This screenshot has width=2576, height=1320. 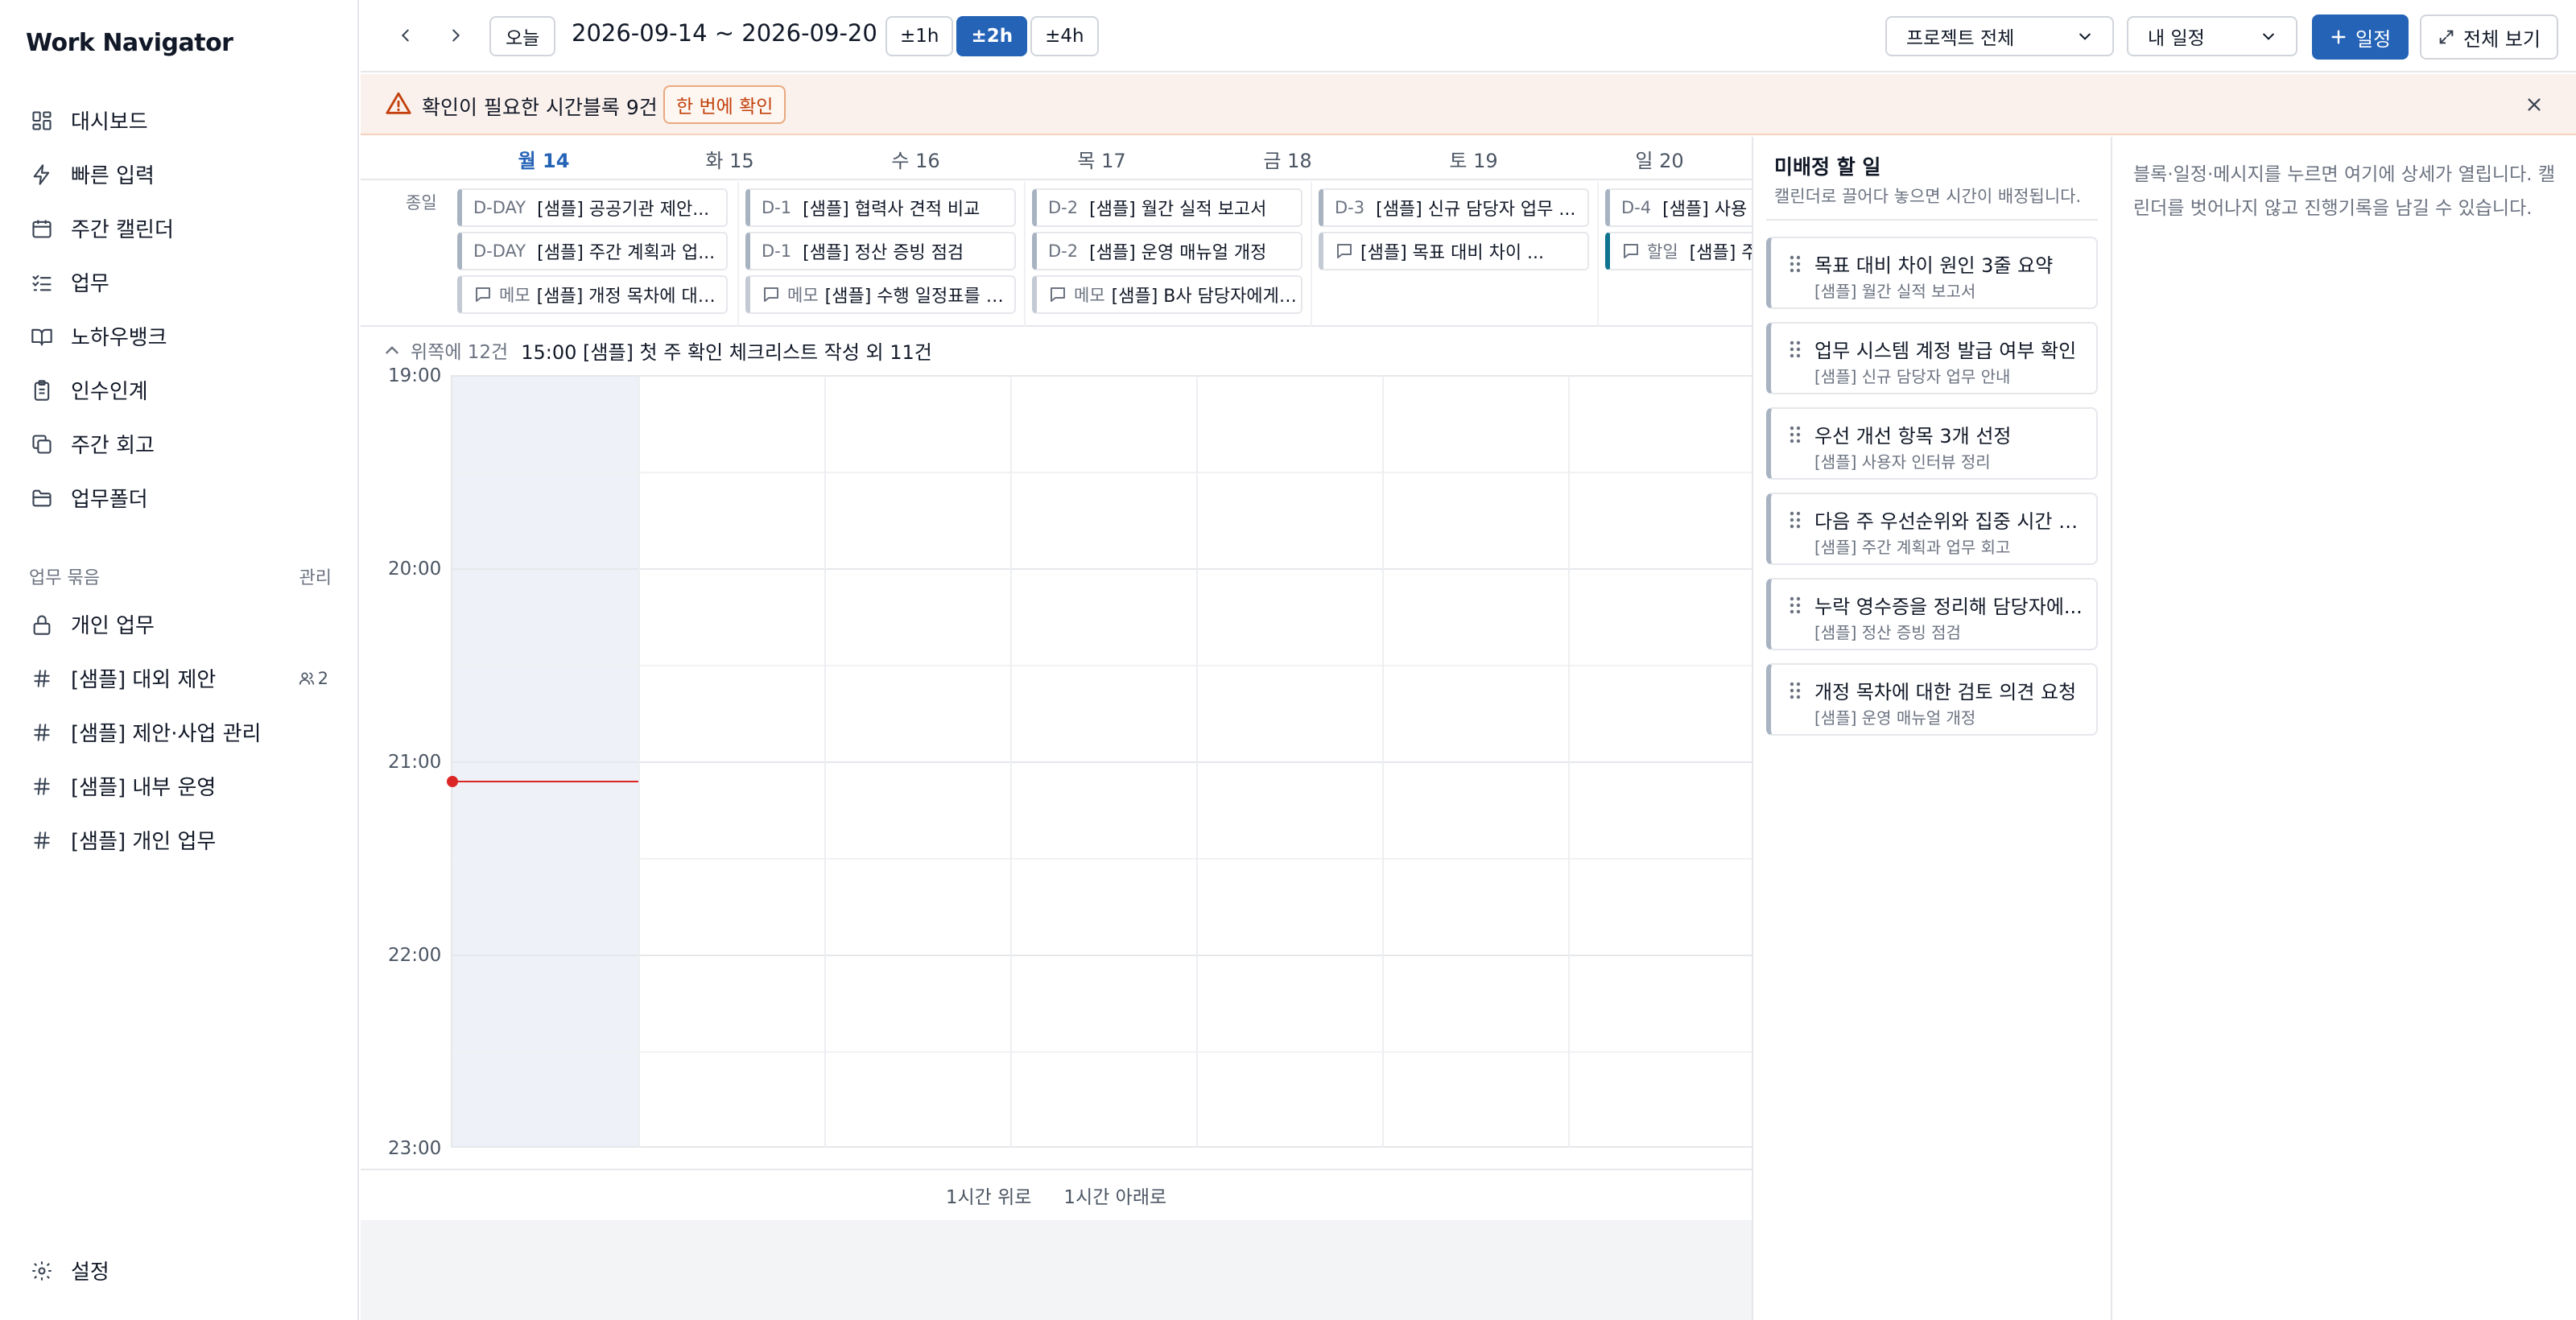 I want to click on allday-event: D-2 [샘플] 월간 실적 보고서, so click(x=1167, y=208).